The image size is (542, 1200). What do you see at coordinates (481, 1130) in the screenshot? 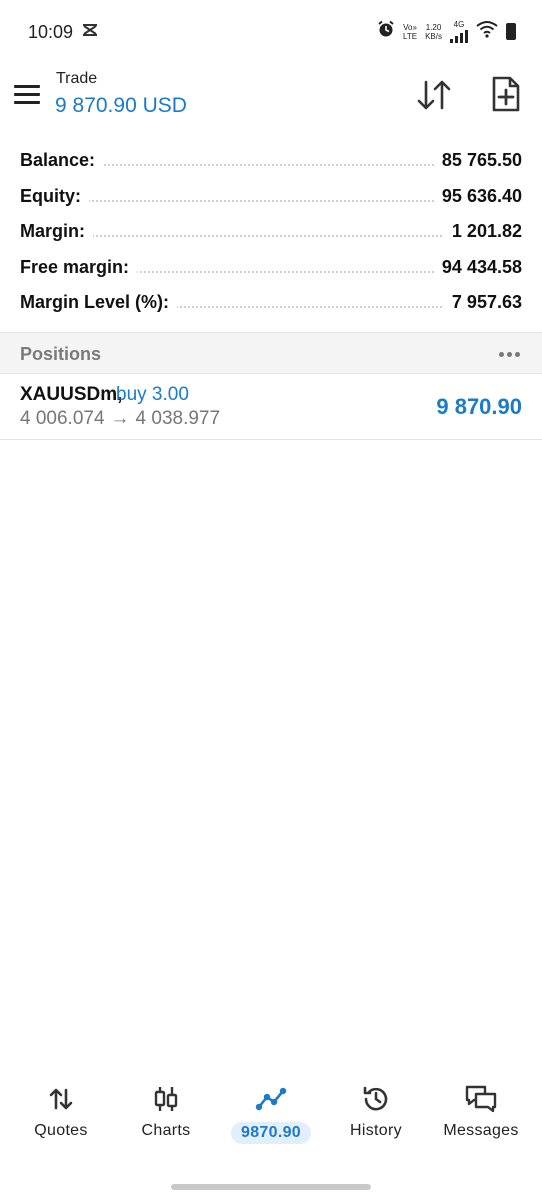
I see `nav-messages-label: Messages` at bounding box center [481, 1130].